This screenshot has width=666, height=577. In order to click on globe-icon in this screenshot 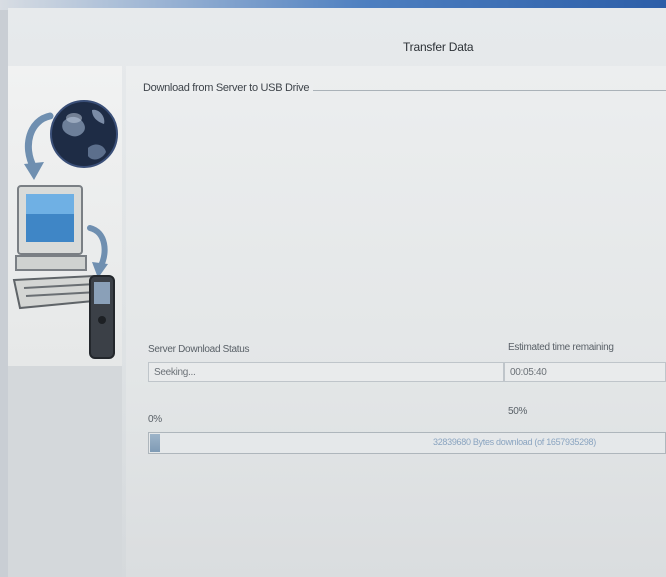, I will do `click(84, 134)`.